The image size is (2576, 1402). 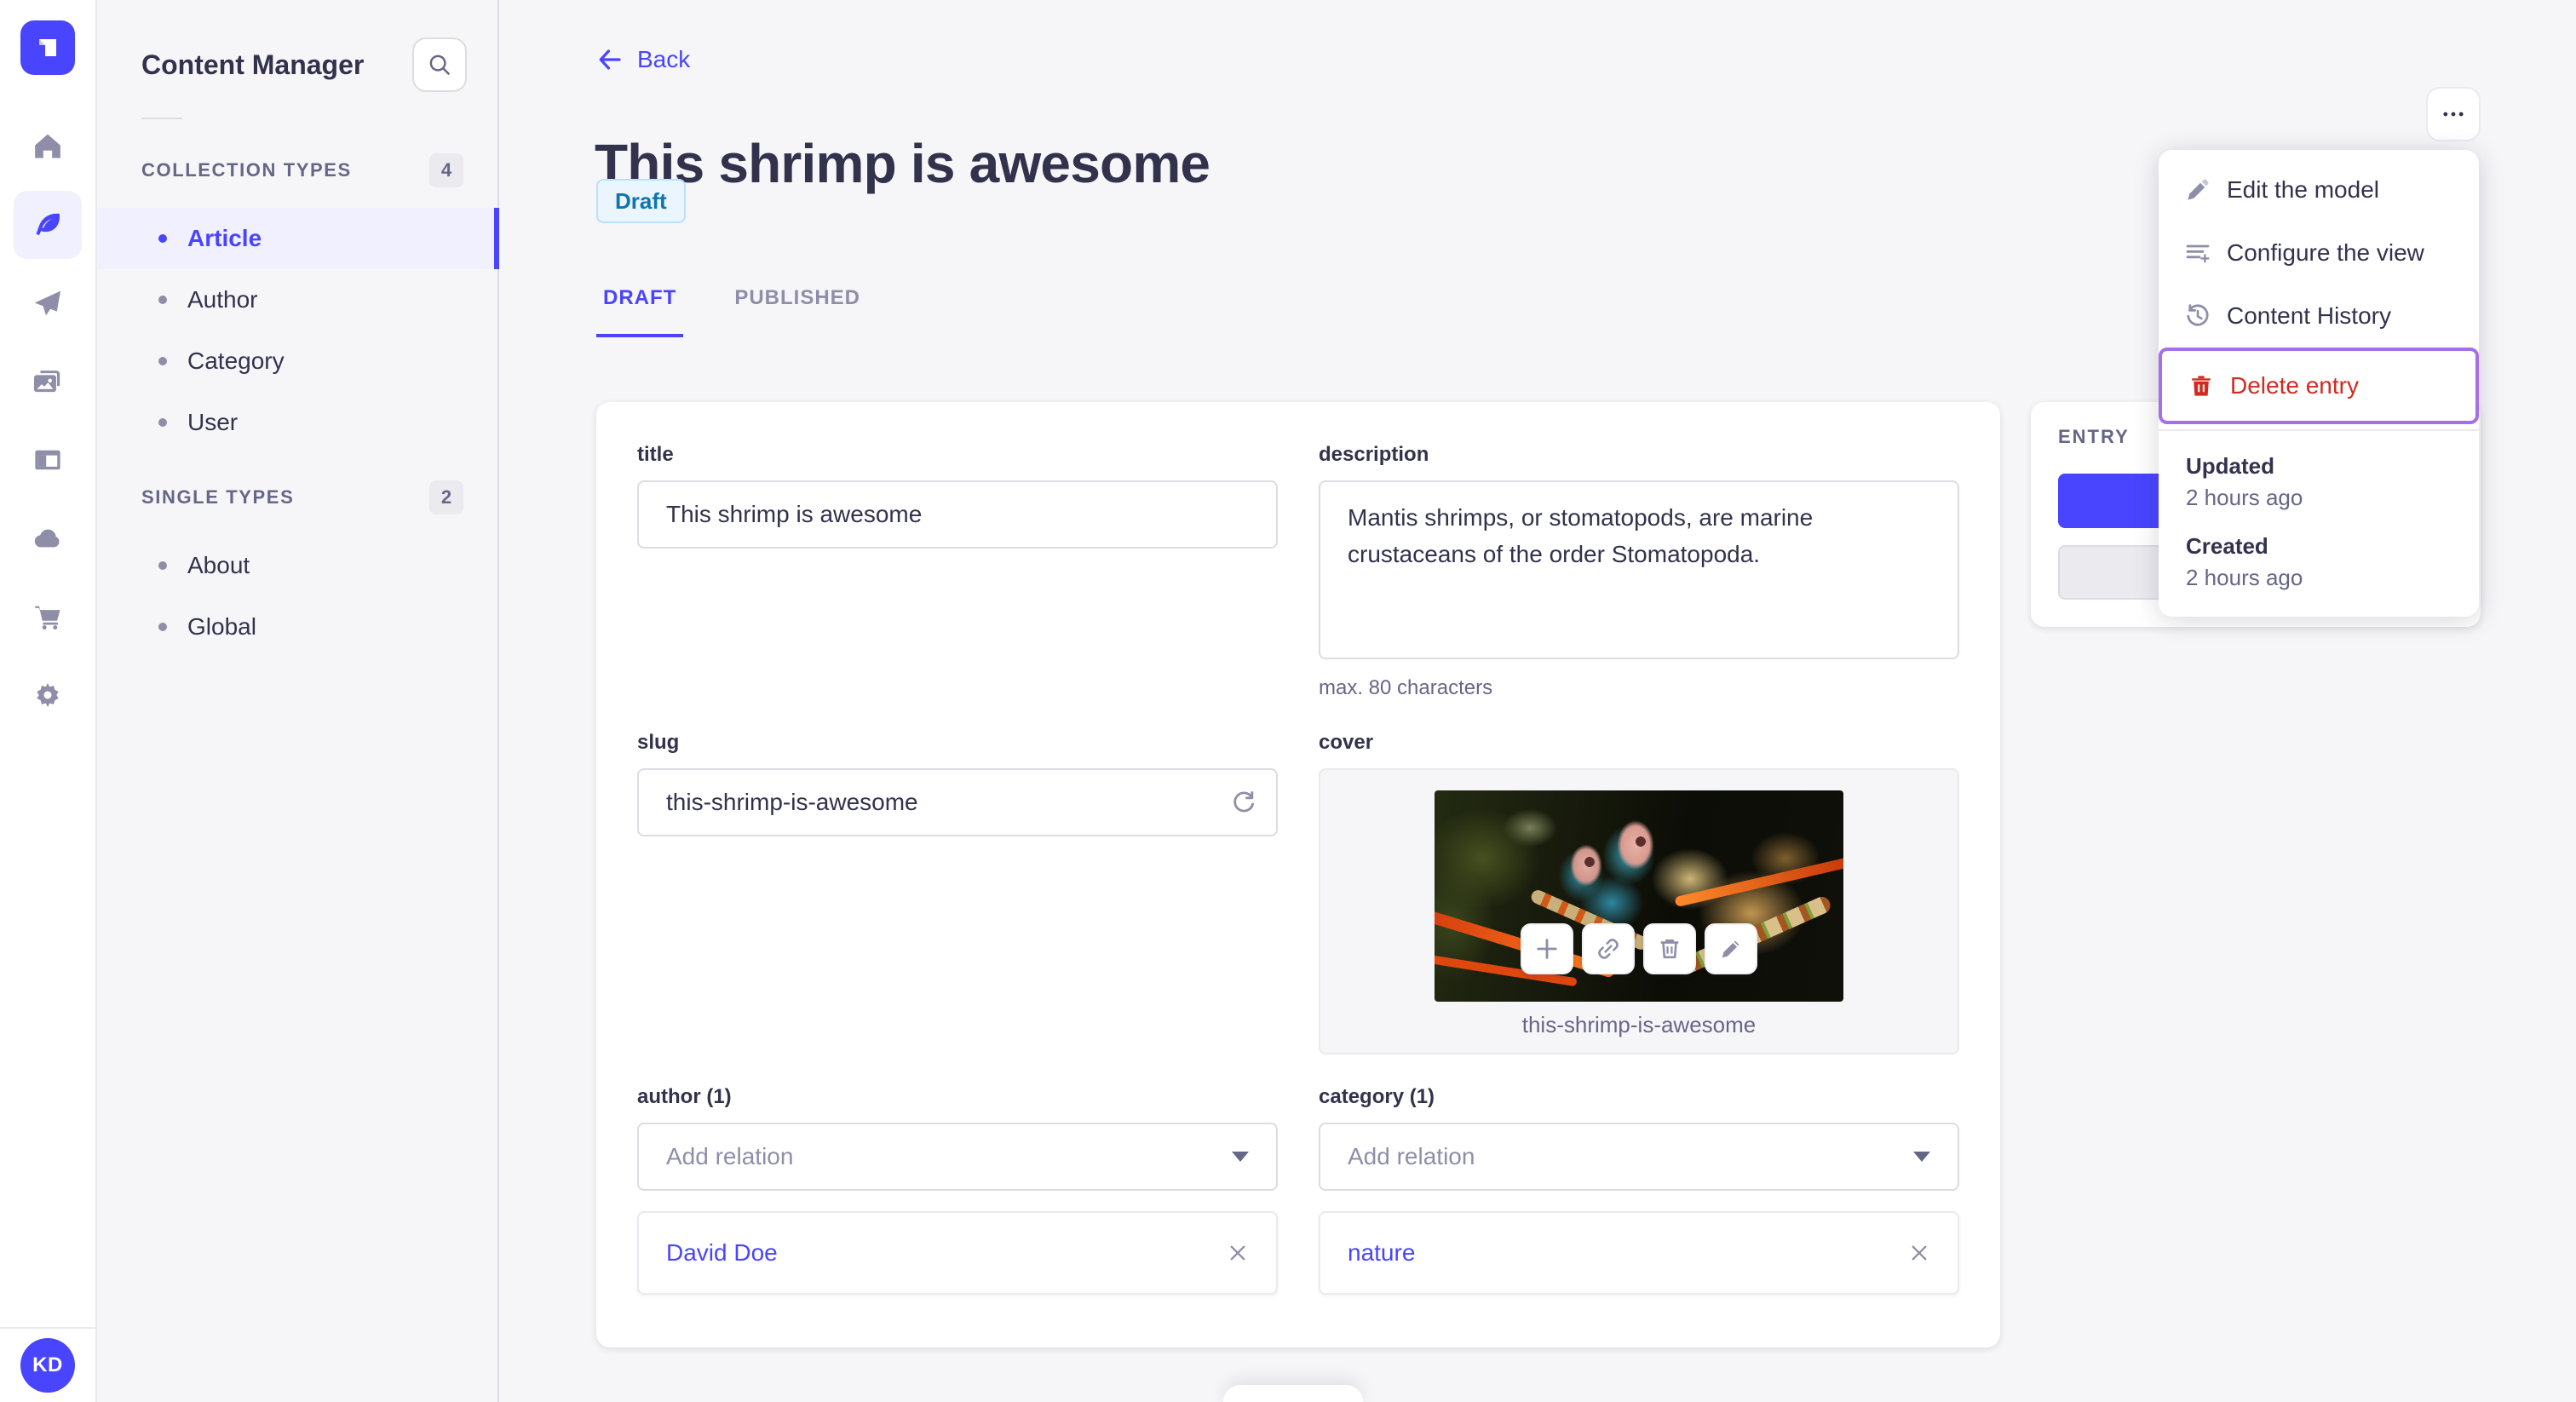 I want to click on search-icon, so click(x=440, y=65).